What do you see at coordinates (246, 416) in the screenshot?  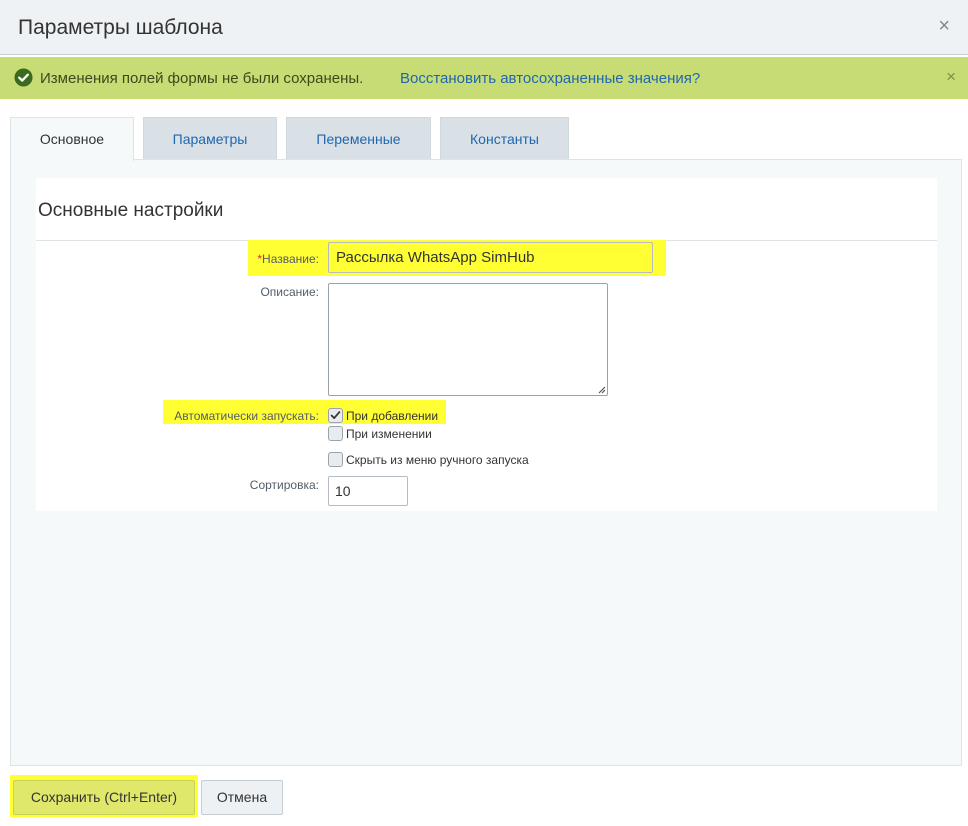 I see `autostart-label: Автоматически запускать:` at bounding box center [246, 416].